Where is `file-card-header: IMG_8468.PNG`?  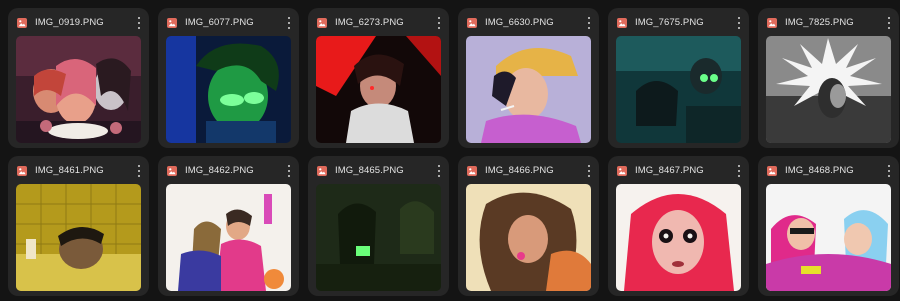
file-card-header: IMG_8468.PNG is located at coordinates (828, 170).